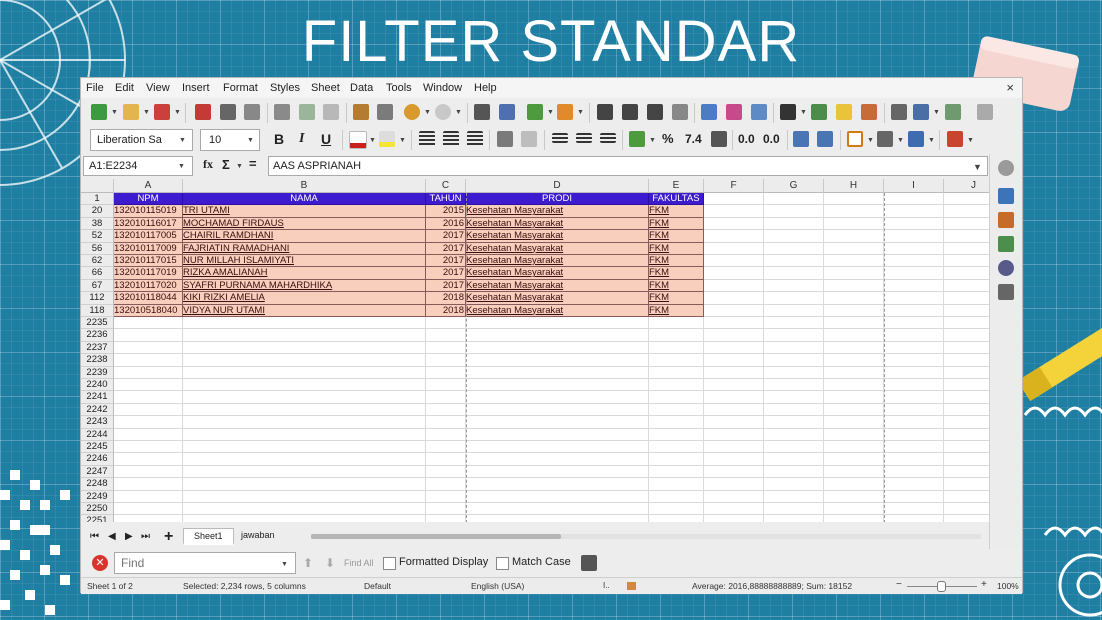 The height and width of the screenshot is (620, 1102). I want to click on menu-view: View, so click(158, 88).